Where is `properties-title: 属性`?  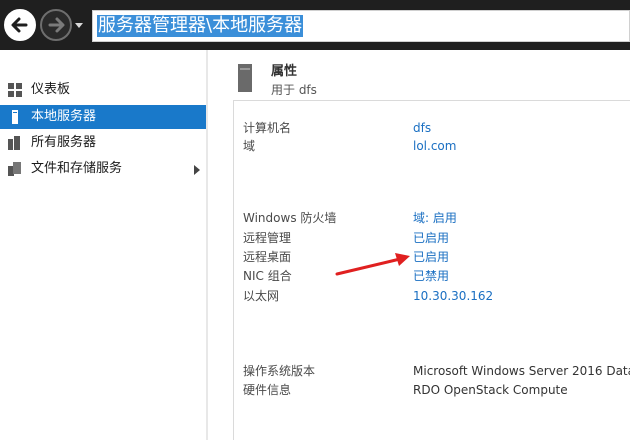
properties-title: 属性 is located at coordinates (284, 71).